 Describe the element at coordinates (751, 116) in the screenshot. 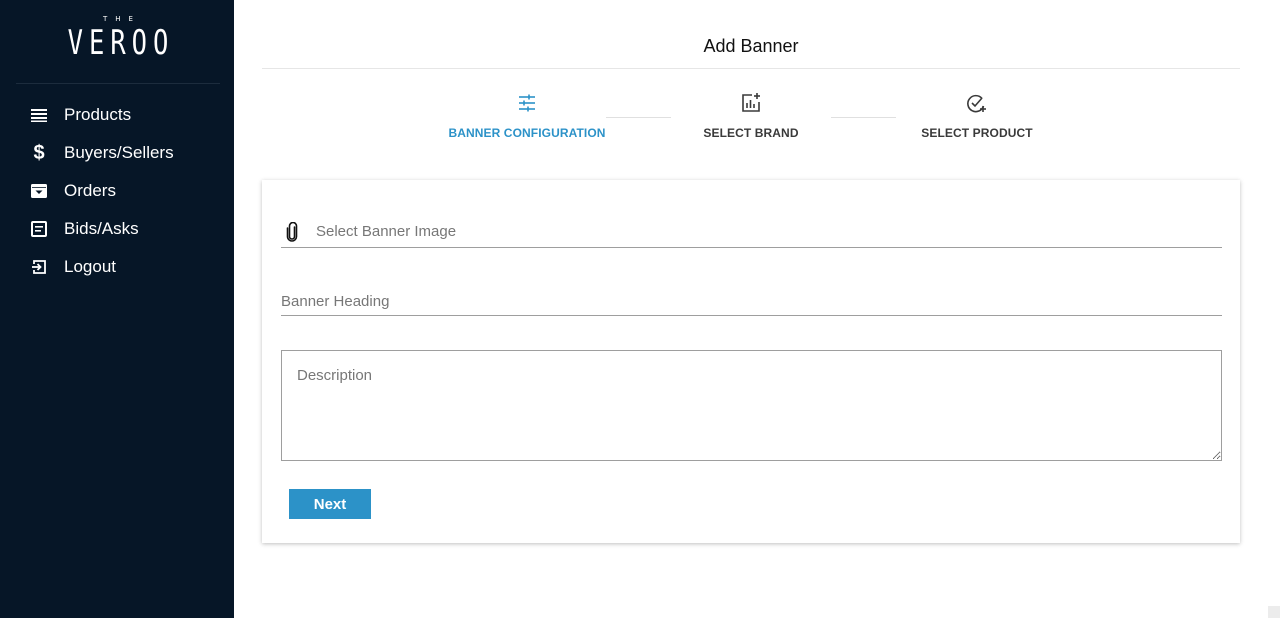

I see `step-select-brand: SELECT BRAND` at that location.